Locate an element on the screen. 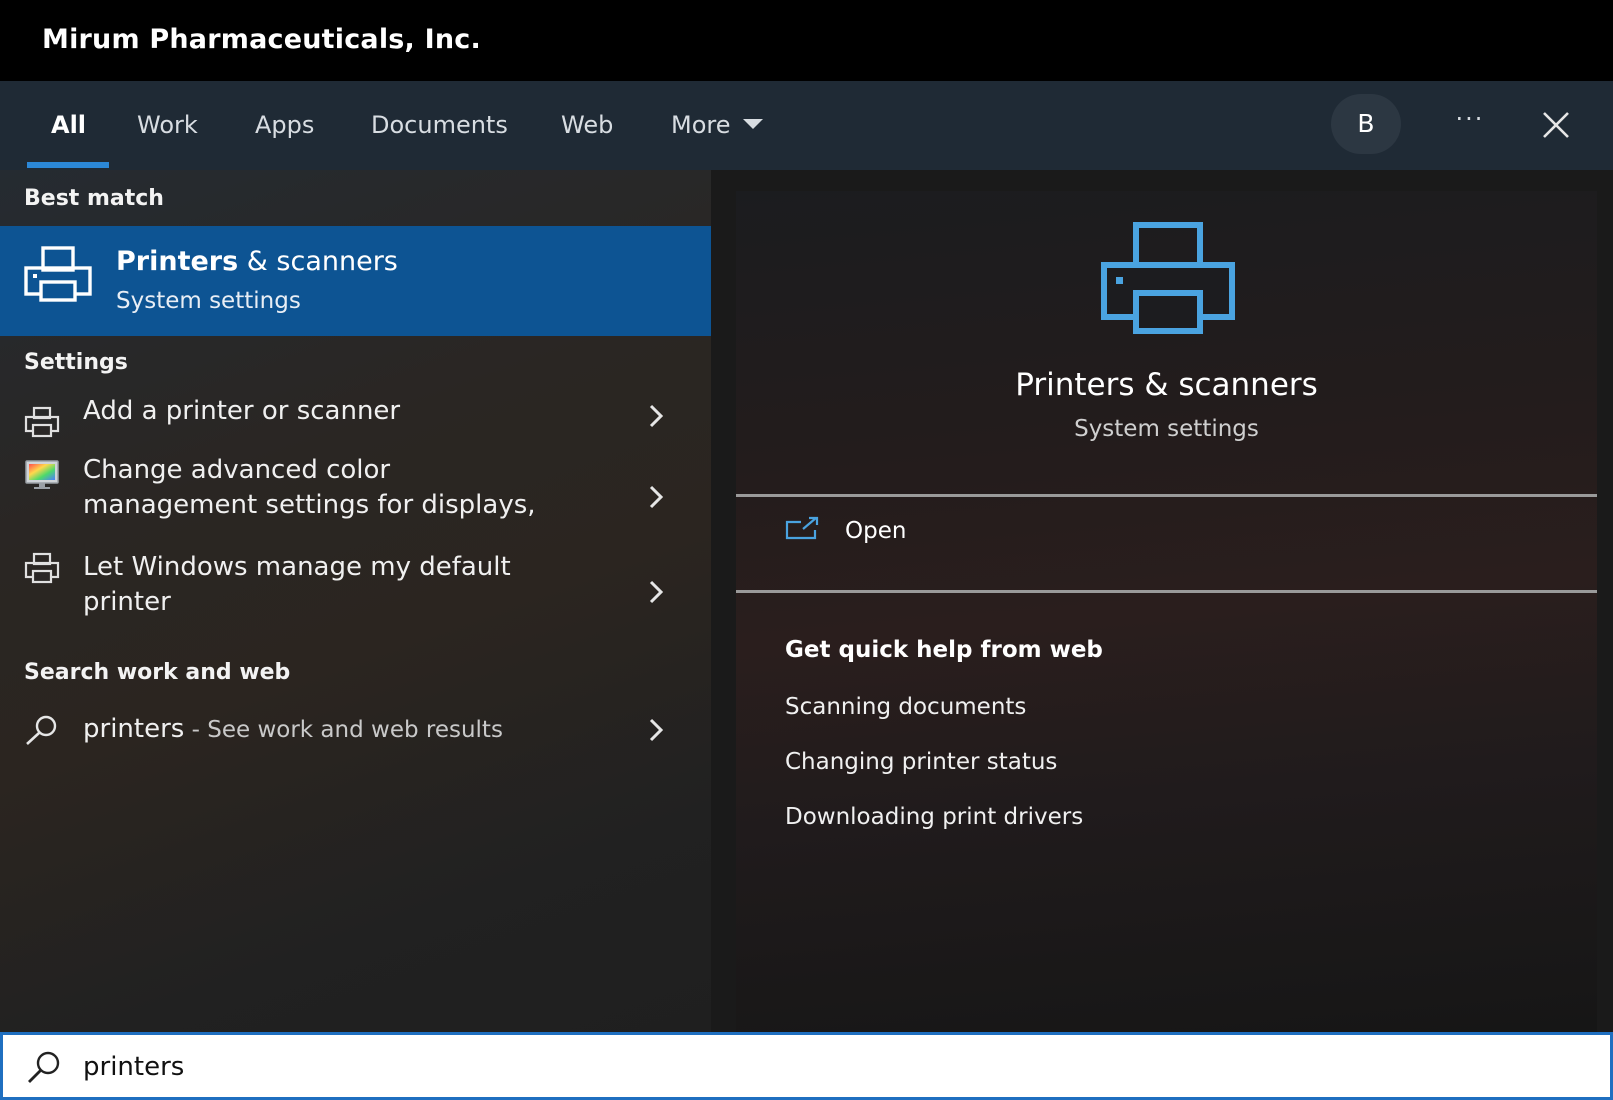  settings-item-add-printer: Add a printer or scanner is located at coordinates (355, 421).